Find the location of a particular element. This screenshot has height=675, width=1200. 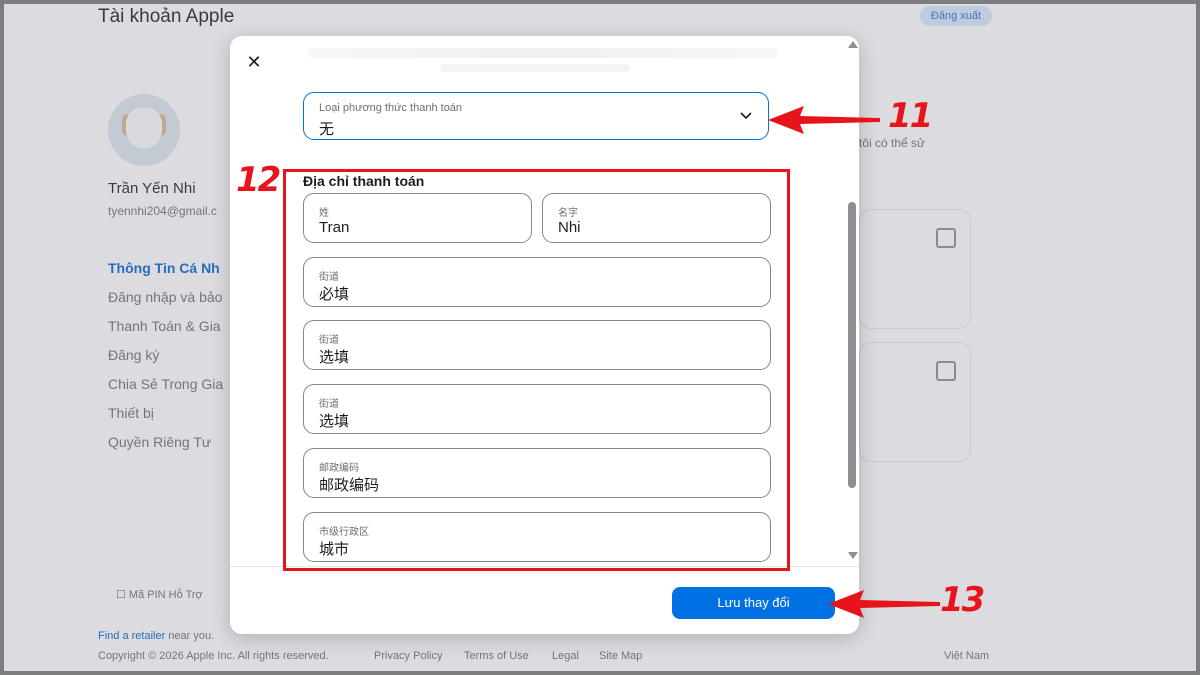

scroll-down-arrow-icon is located at coordinates (853, 555).